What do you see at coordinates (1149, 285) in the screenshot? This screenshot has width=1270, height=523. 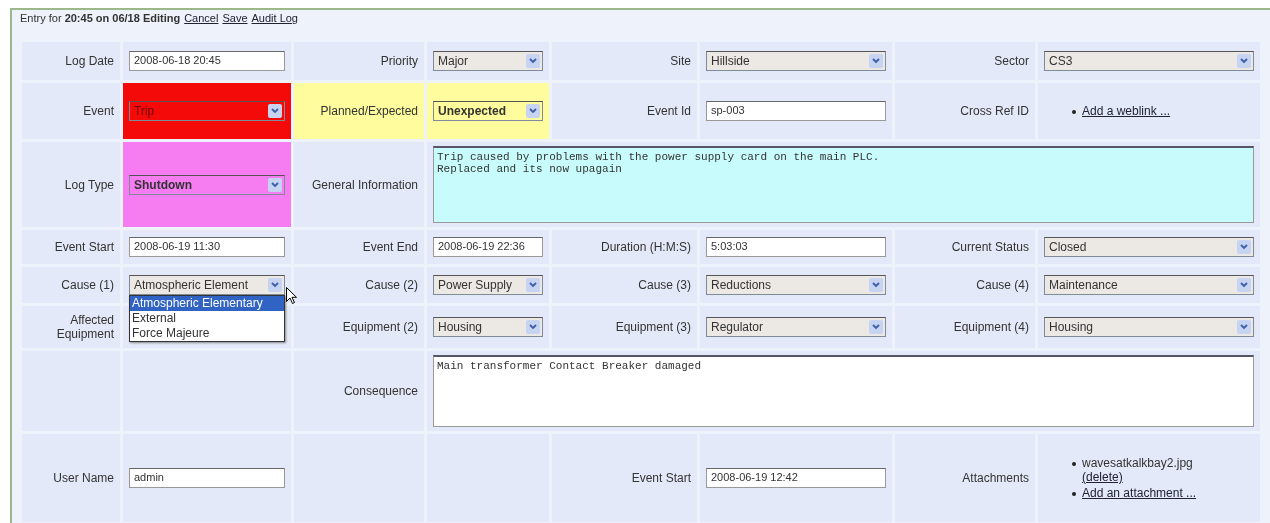 I see `dropdown: Maintenance` at bounding box center [1149, 285].